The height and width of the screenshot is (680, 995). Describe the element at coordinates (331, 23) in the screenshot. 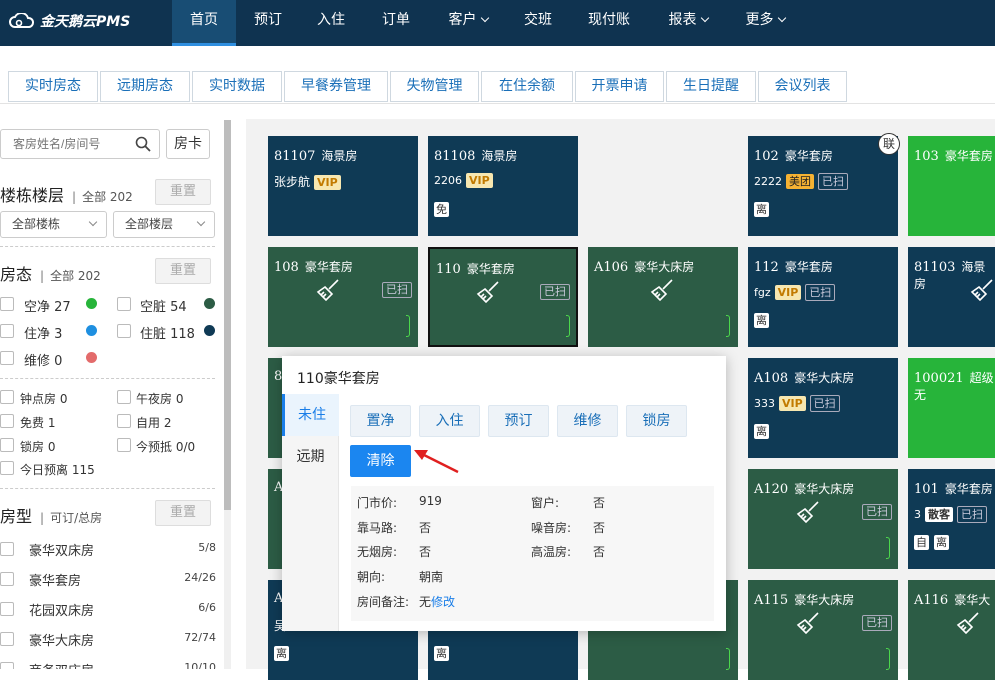

I see `nav-item-checkin: 入住` at that location.